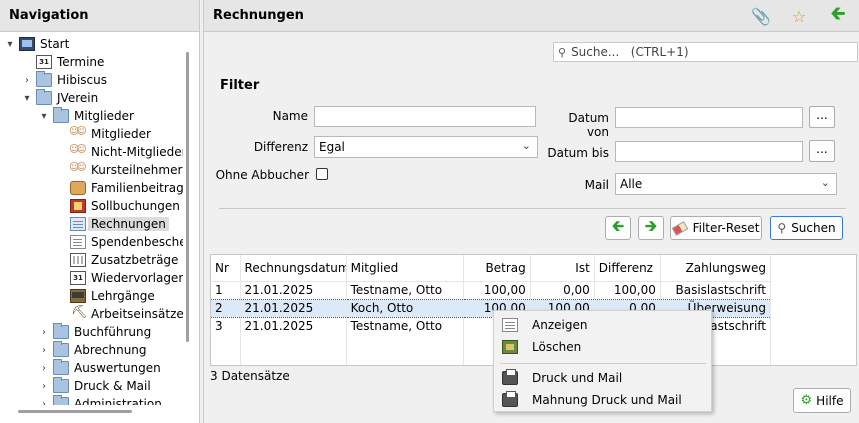 This screenshot has width=859, height=423. What do you see at coordinates (64, 80) in the screenshot?
I see `tree-item-hibiscus: › Hibiscus` at bounding box center [64, 80].